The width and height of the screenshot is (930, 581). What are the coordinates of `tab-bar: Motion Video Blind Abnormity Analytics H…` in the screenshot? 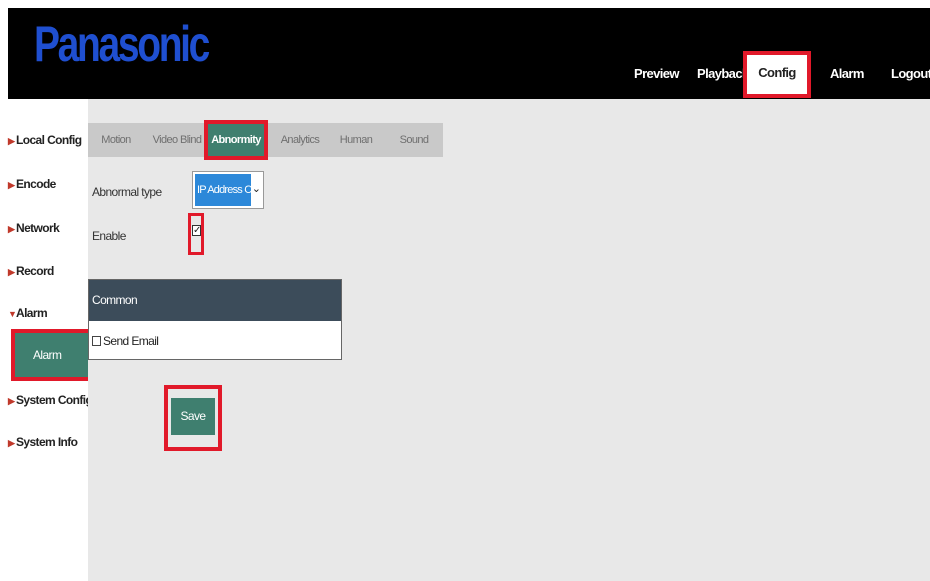 It's located at (265, 140).